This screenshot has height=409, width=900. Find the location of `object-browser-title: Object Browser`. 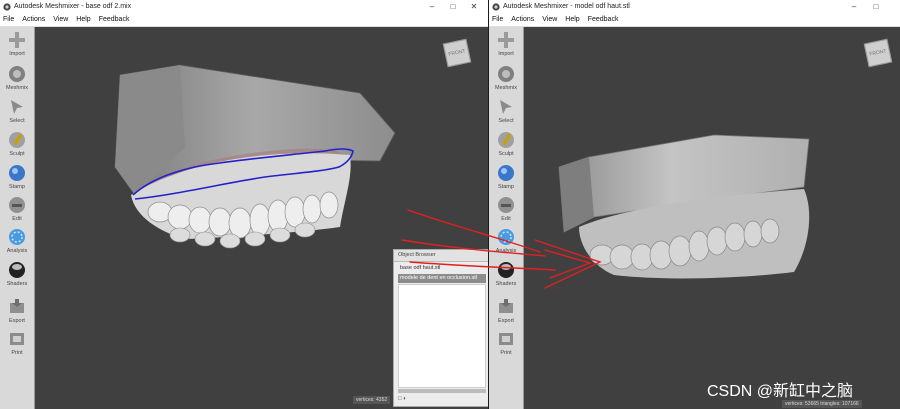

object-browser-title: Object Browser is located at coordinates (441, 256).